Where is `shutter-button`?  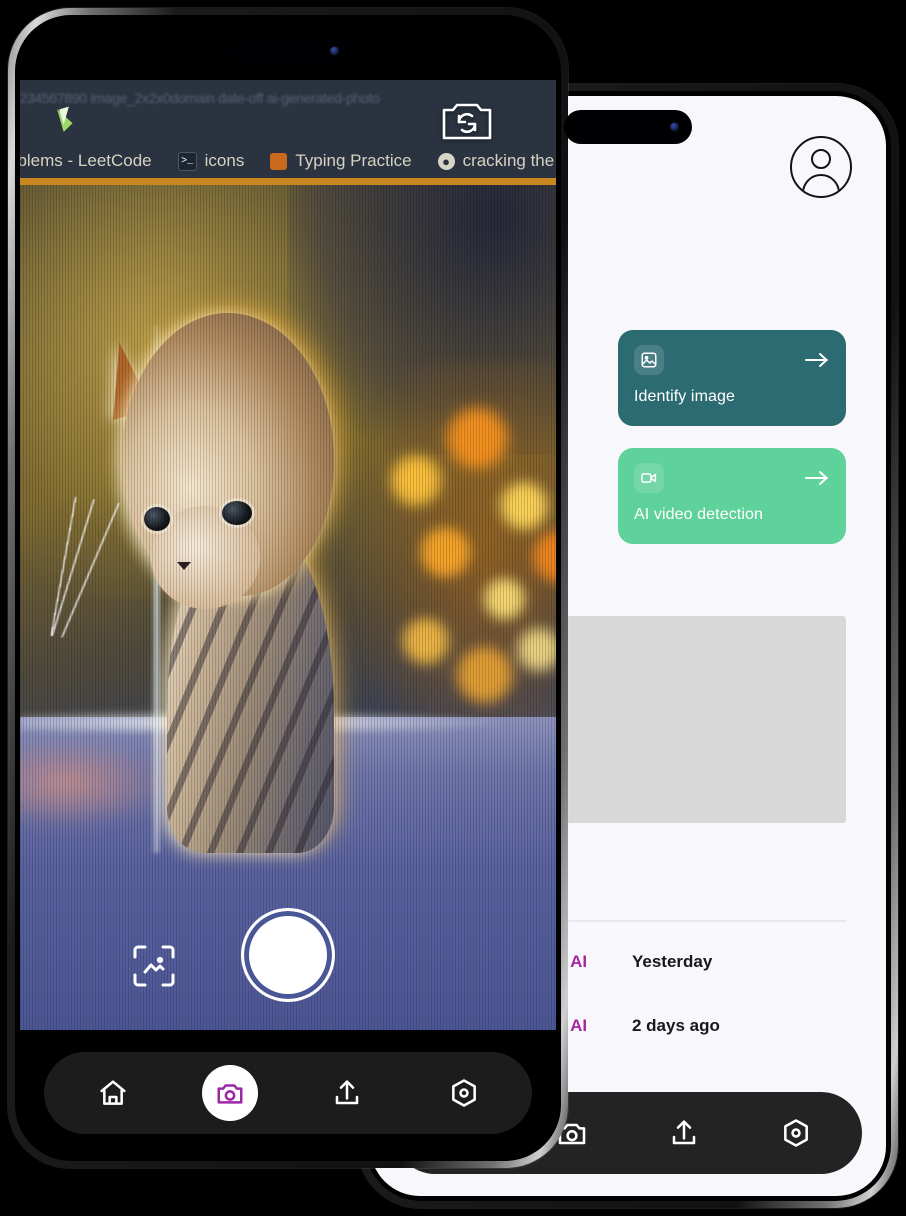
shutter-button is located at coordinates (288, 955).